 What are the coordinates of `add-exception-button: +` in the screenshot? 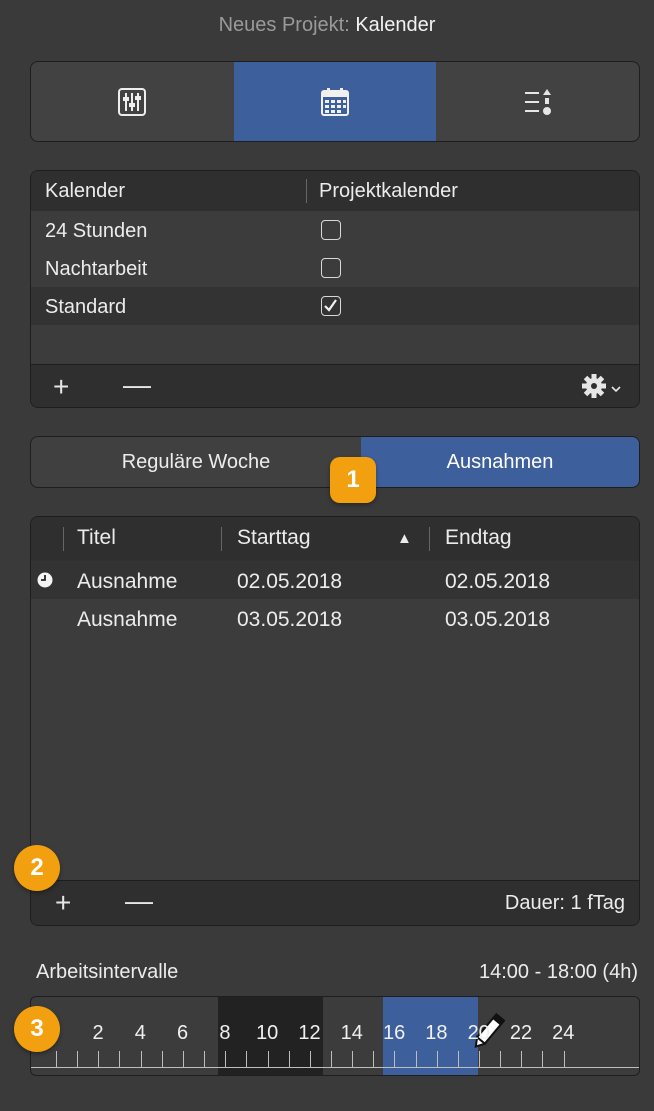 It's located at (63, 903).